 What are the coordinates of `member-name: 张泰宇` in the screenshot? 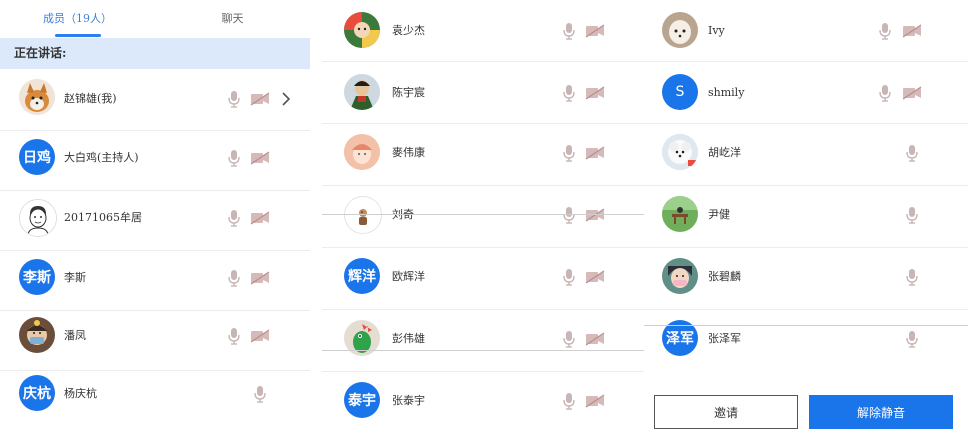 It's located at (408, 400).